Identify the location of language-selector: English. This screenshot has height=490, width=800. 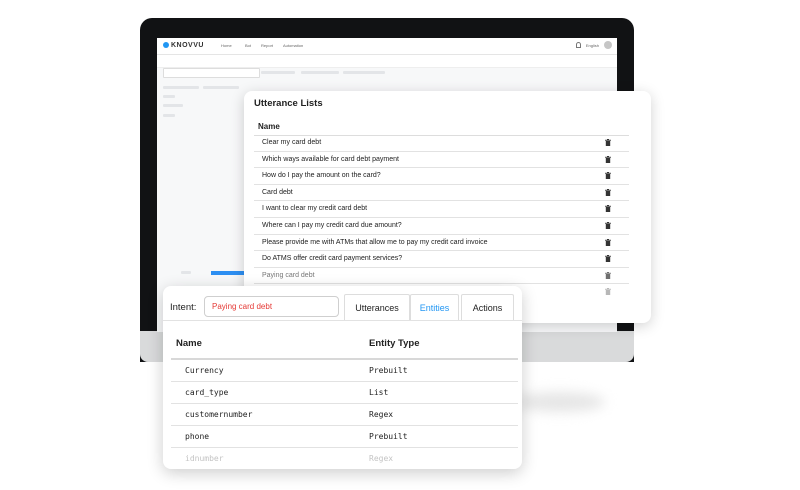
(592, 45).